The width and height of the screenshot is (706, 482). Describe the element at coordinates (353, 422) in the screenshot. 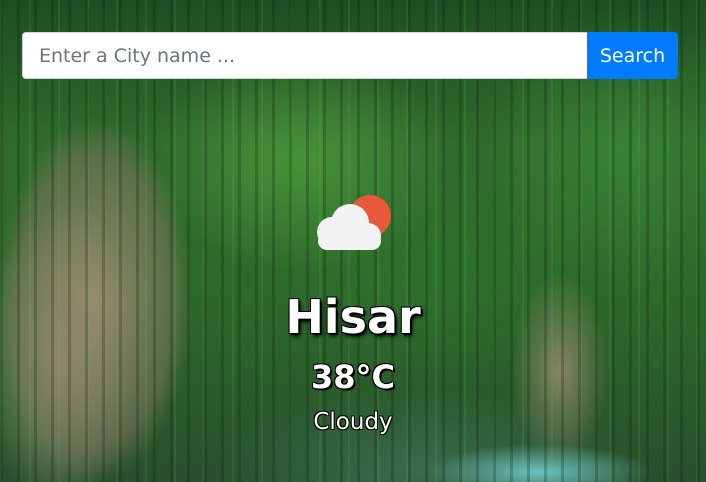

I see `weather-condition: Cloudy` at that location.